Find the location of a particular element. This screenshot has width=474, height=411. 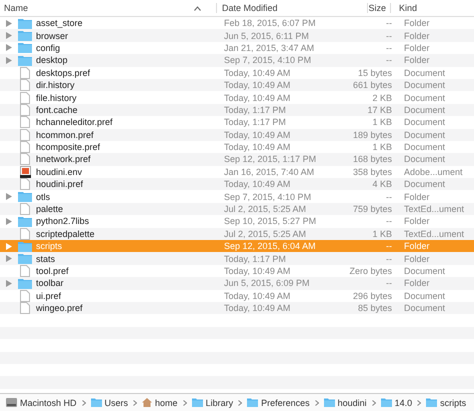

file-row: browser Jun 5, 2015, 6:11 PM -- Folder is located at coordinates (237, 35).